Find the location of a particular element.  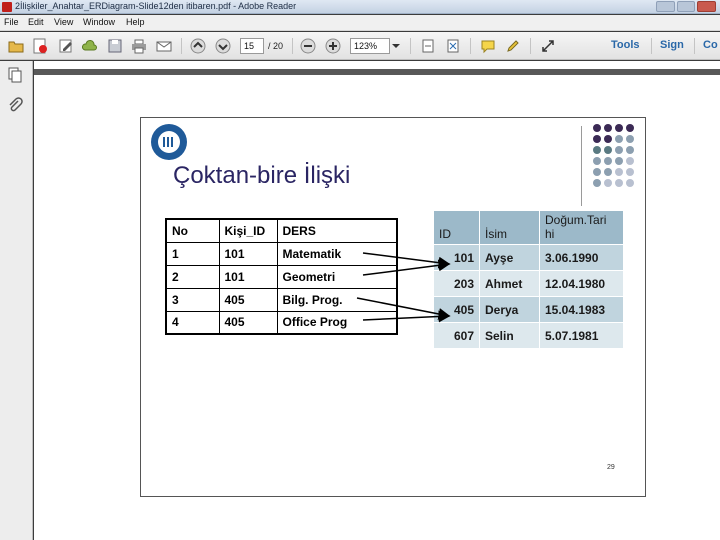

highlight-icon is located at coordinates (513, 46).